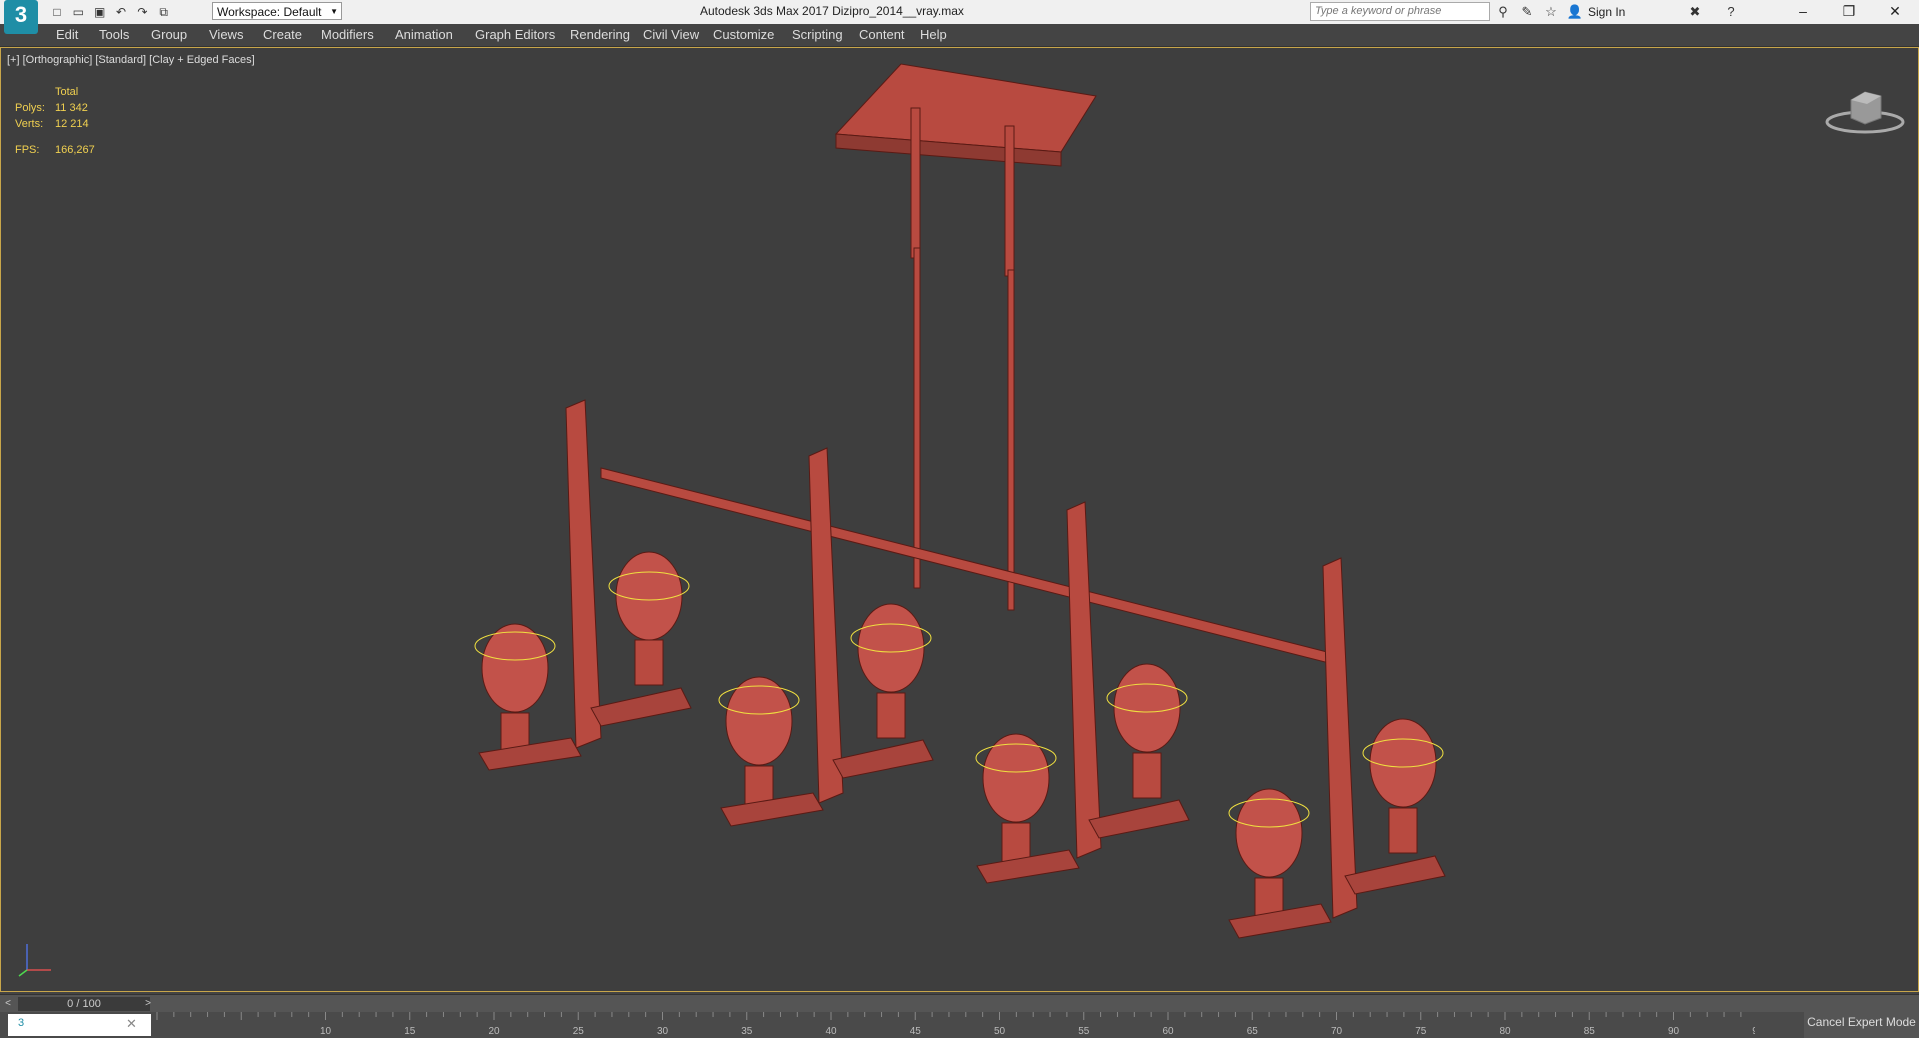 Image resolution: width=1919 pixels, height=1038 pixels. Describe the element at coordinates (831, 1031) in the screenshot. I see `timeline-tick-label: 40` at that location.